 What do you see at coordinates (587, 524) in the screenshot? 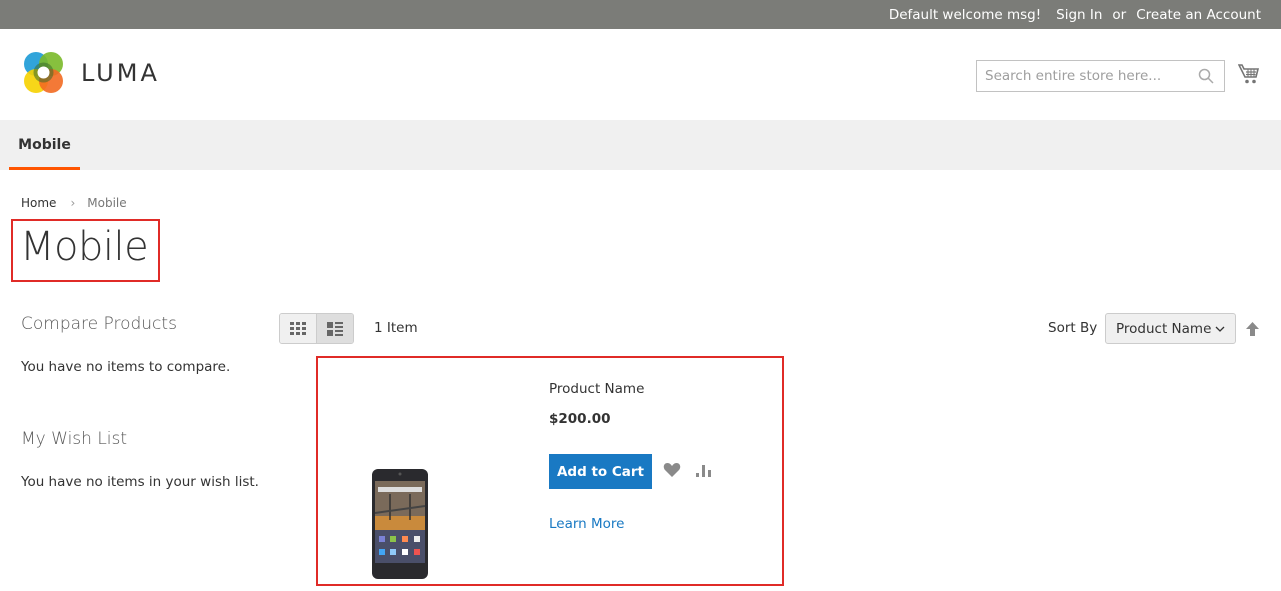
I see `learn-more-link: Learn More` at bounding box center [587, 524].